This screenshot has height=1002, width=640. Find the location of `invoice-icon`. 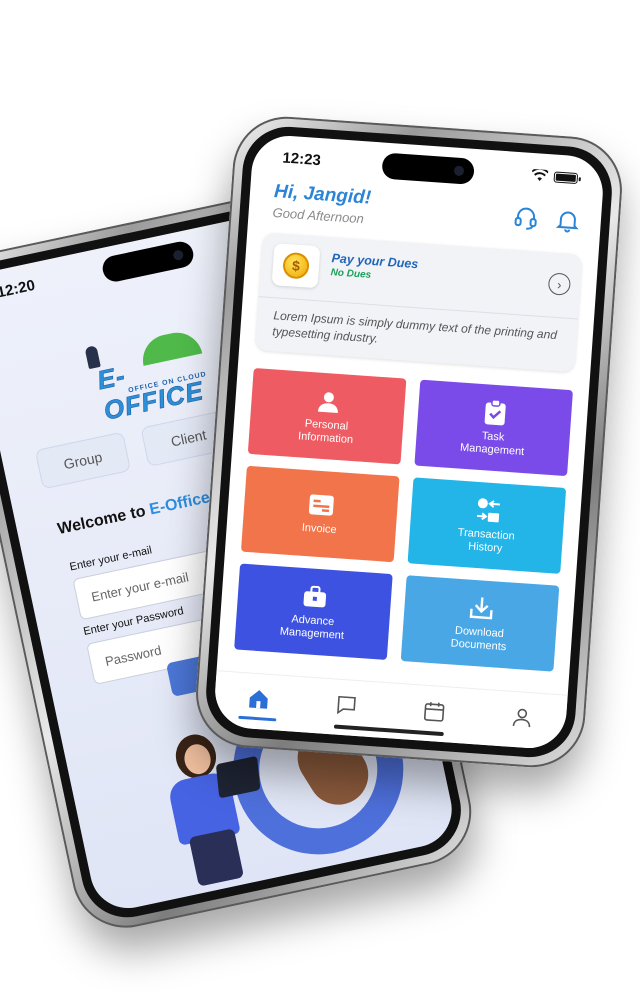

invoice-icon is located at coordinates (321, 505).